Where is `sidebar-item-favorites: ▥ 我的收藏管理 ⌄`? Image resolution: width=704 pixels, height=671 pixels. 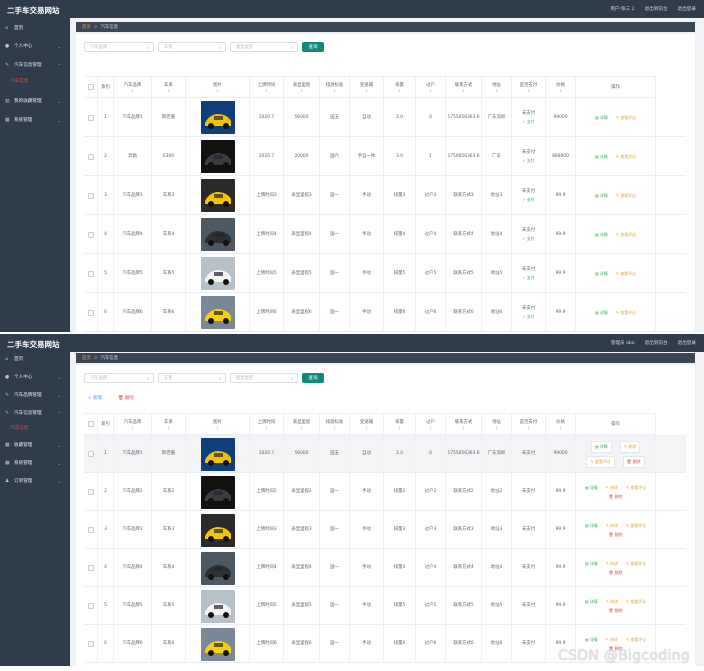 sidebar-item-favorites: ▥ 我的收藏管理 ⌄ is located at coordinates (35, 101).